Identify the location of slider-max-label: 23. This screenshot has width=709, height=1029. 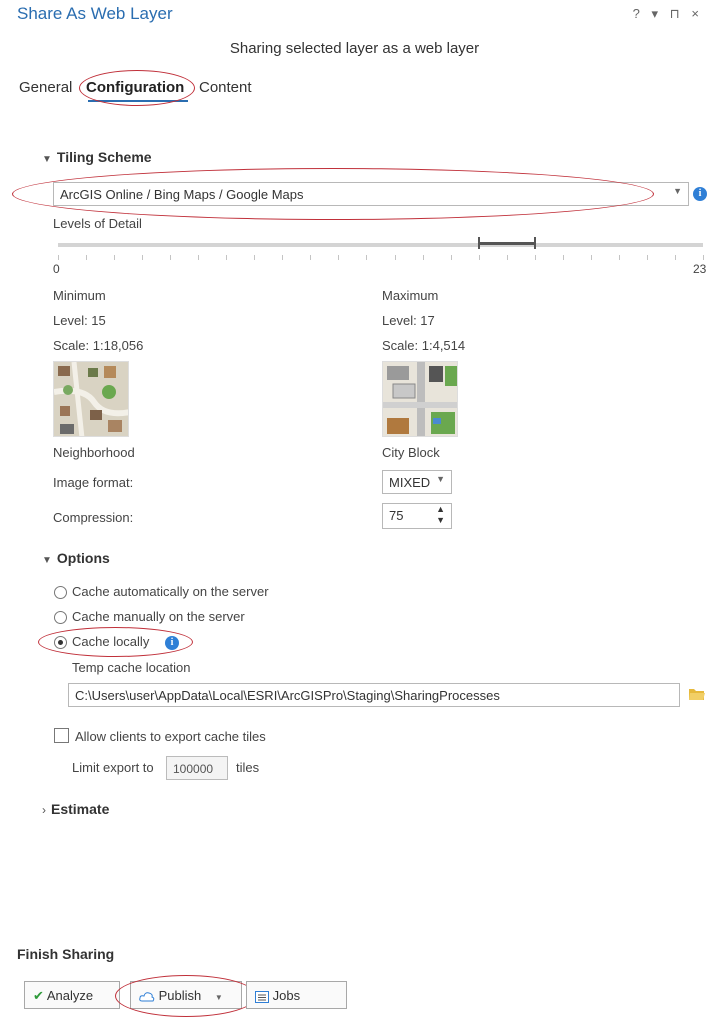
(700, 269).